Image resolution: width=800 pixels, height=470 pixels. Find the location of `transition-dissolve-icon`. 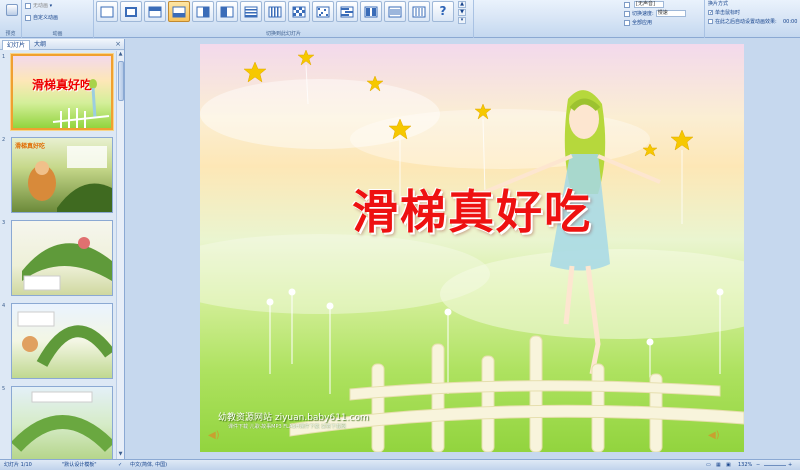

transition-dissolve-icon is located at coordinates (323, 12).